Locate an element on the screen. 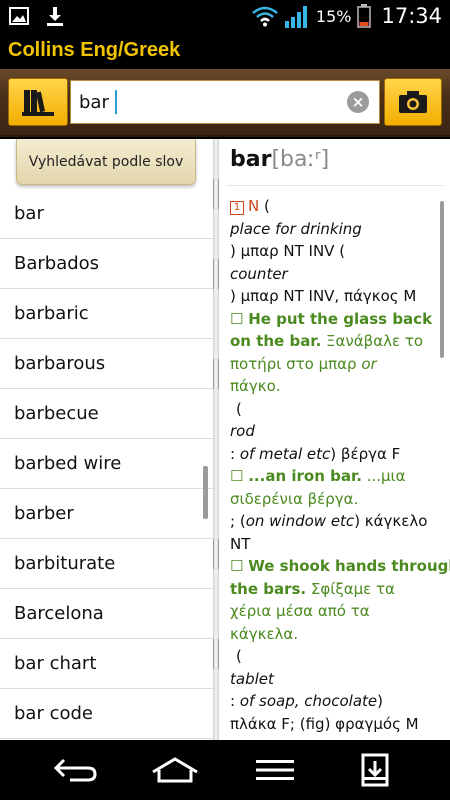 This screenshot has width=450, height=800. save-button is located at coordinates (375, 770).